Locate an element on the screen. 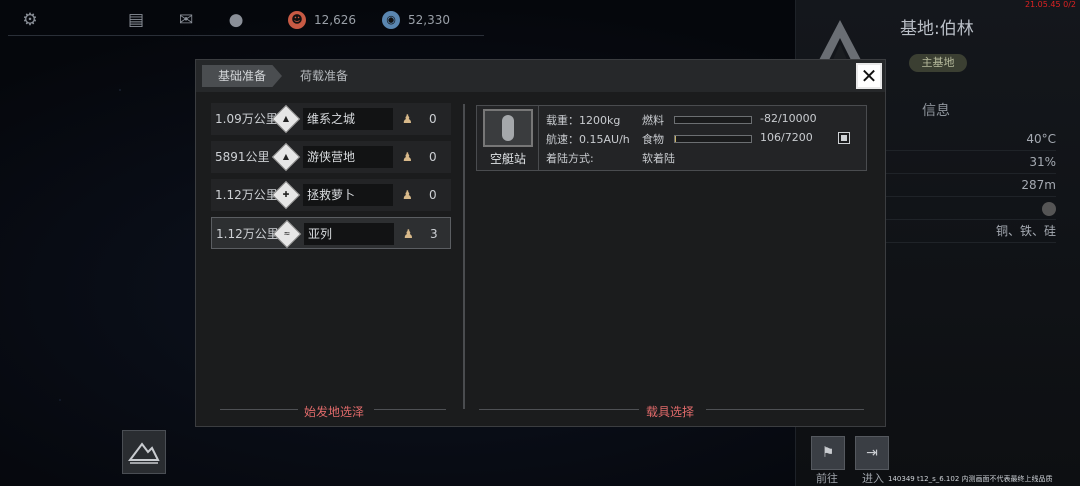  vehicle-landing-value: 软着陆 is located at coordinates (658, 158).